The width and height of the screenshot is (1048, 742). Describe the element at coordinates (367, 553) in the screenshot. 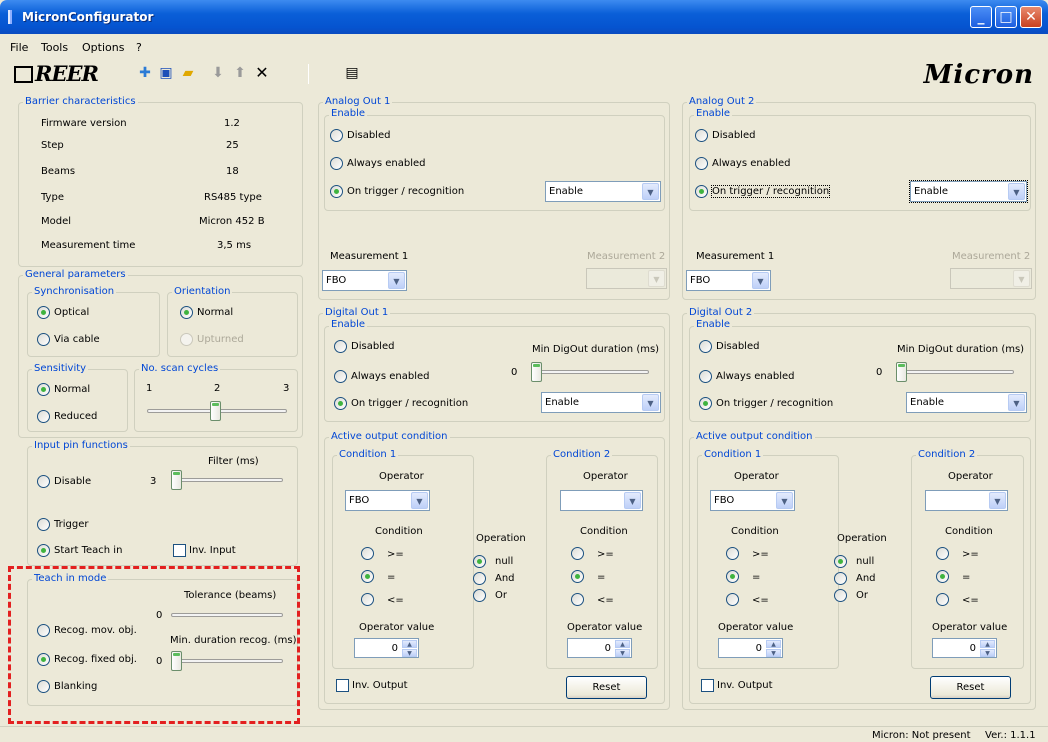

I see `dig1-c1-ge-radio` at that location.